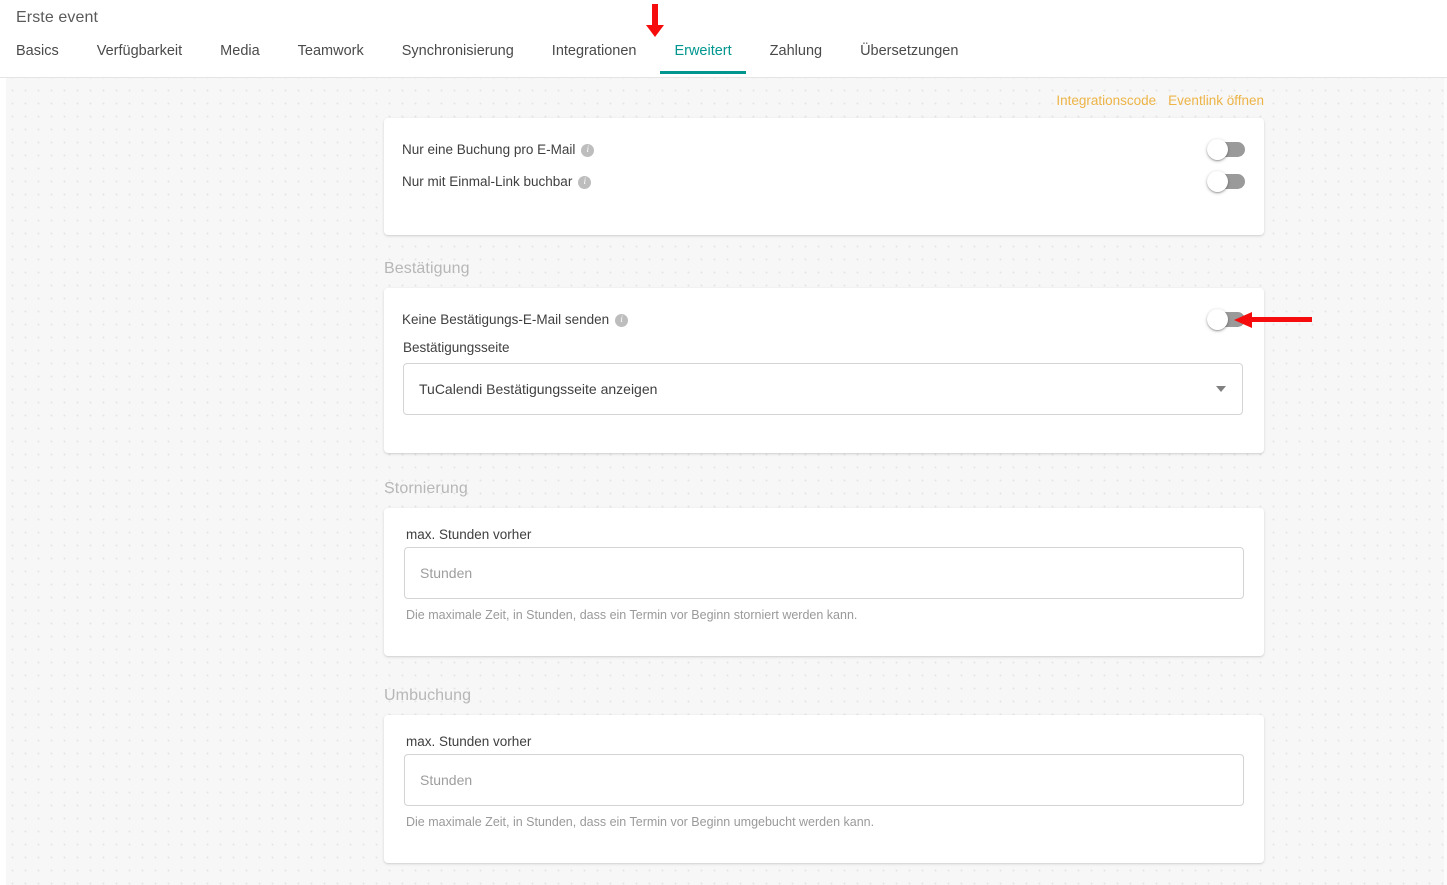 The height and width of the screenshot is (885, 1447). I want to click on section-title-rebooking: Umbuchung, so click(428, 695).